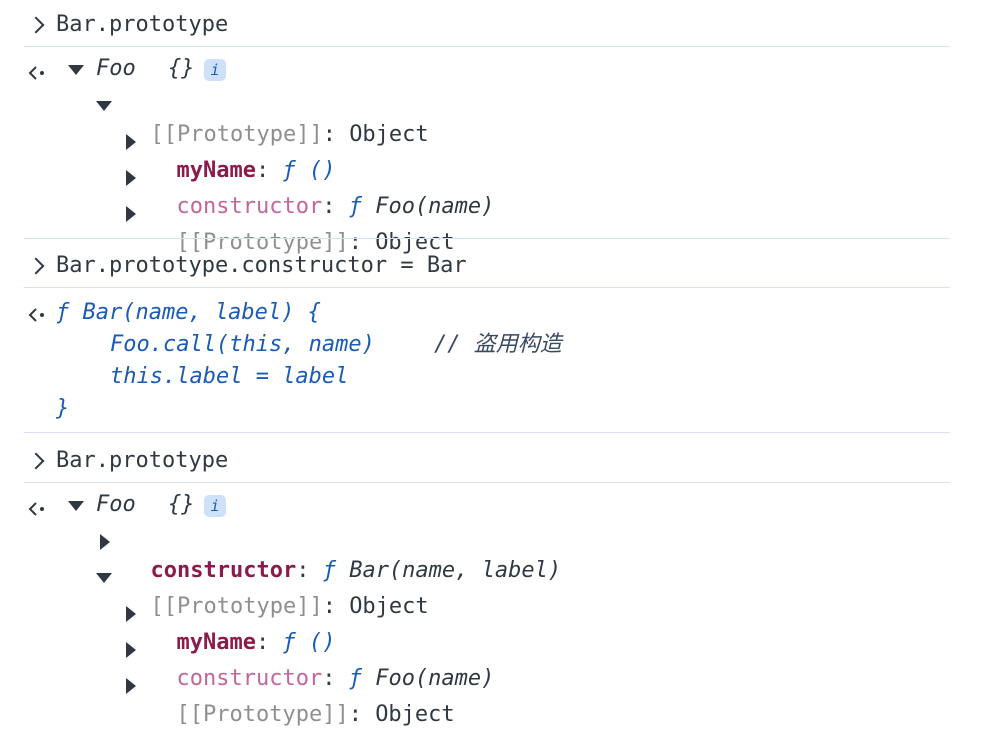  I want to click on function-source-line: this.label = label, so click(229, 376).